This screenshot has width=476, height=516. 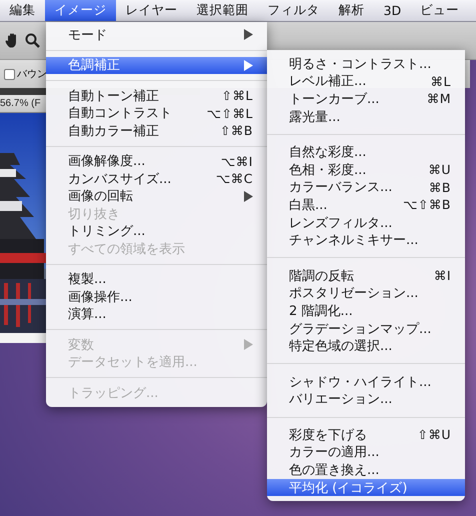 What do you see at coordinates (236, 161) in the screenshot?
I see `shortcut-label: ⌥⌘I` at bounding box center [236, 161].